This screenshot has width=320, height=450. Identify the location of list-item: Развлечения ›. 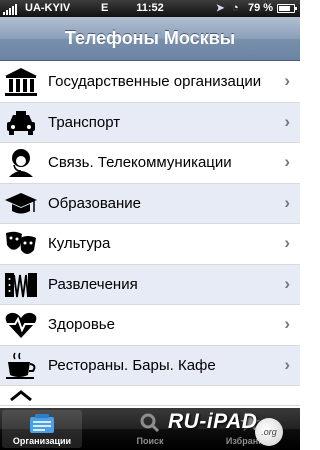
(150, 284).